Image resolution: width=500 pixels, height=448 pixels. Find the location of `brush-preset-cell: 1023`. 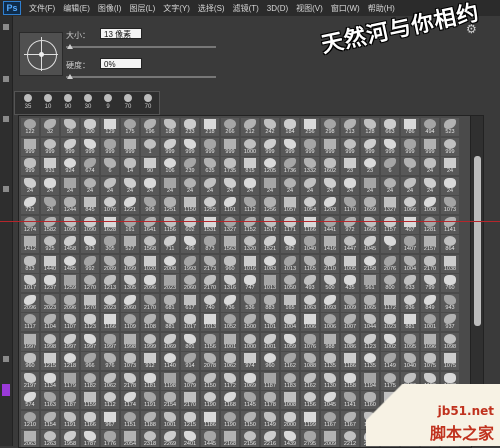

brush-preset-cell: 1023 is located at coordinates (390, 322).